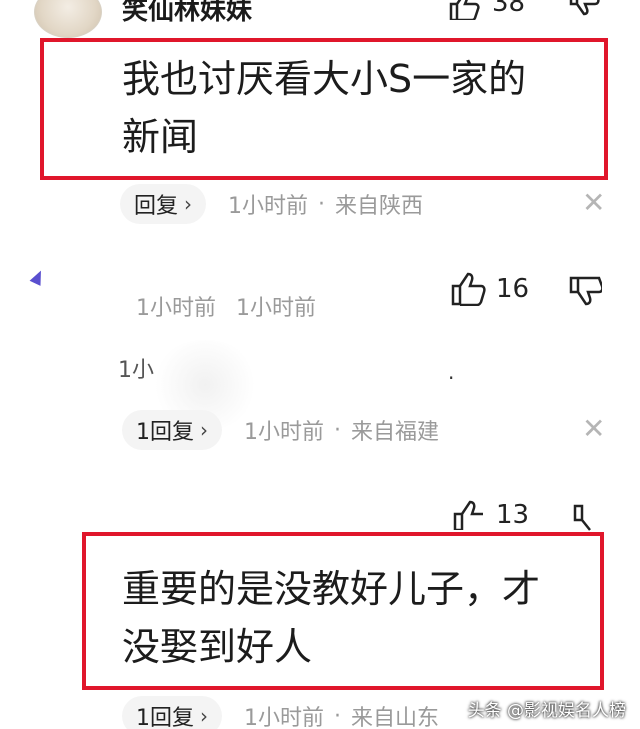  Describe the element at coordinates (509, 9) in the screenshot. I see `like-count: 38` at that location.